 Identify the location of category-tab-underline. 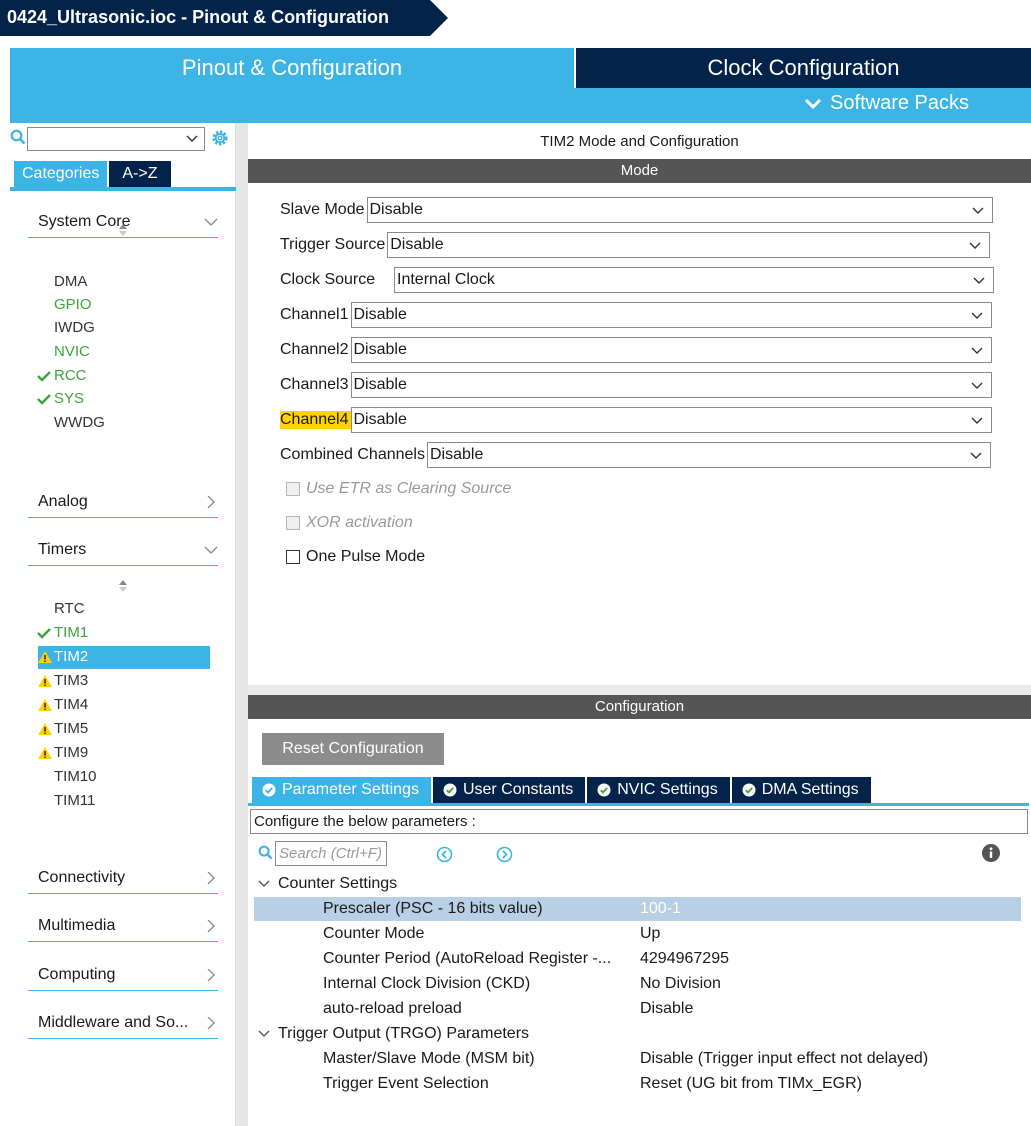
(123, 189).